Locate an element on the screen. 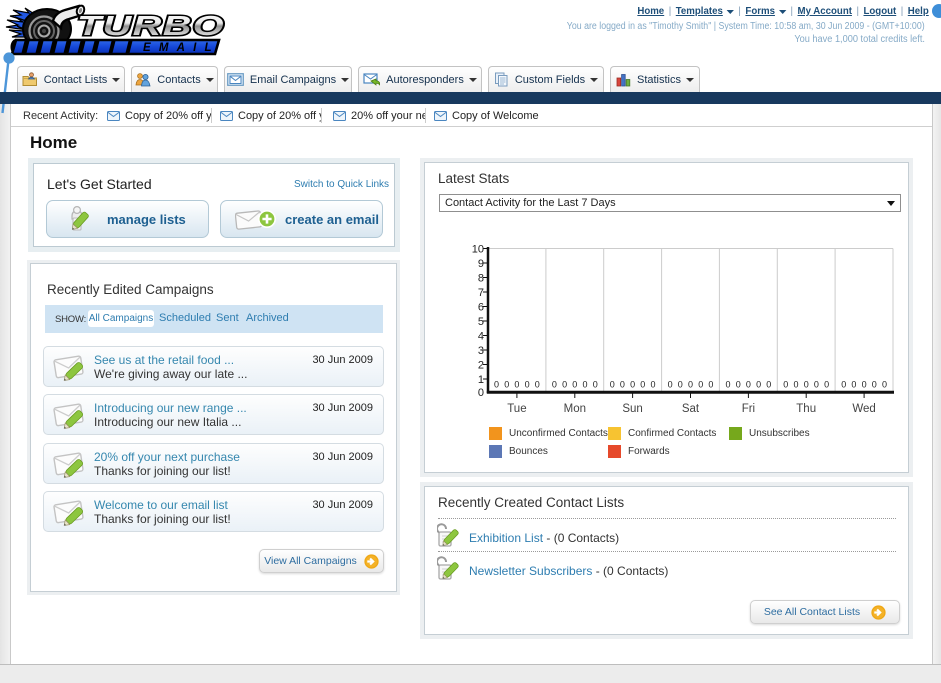  svg-text: Wed is located at coordinates (863, 409).